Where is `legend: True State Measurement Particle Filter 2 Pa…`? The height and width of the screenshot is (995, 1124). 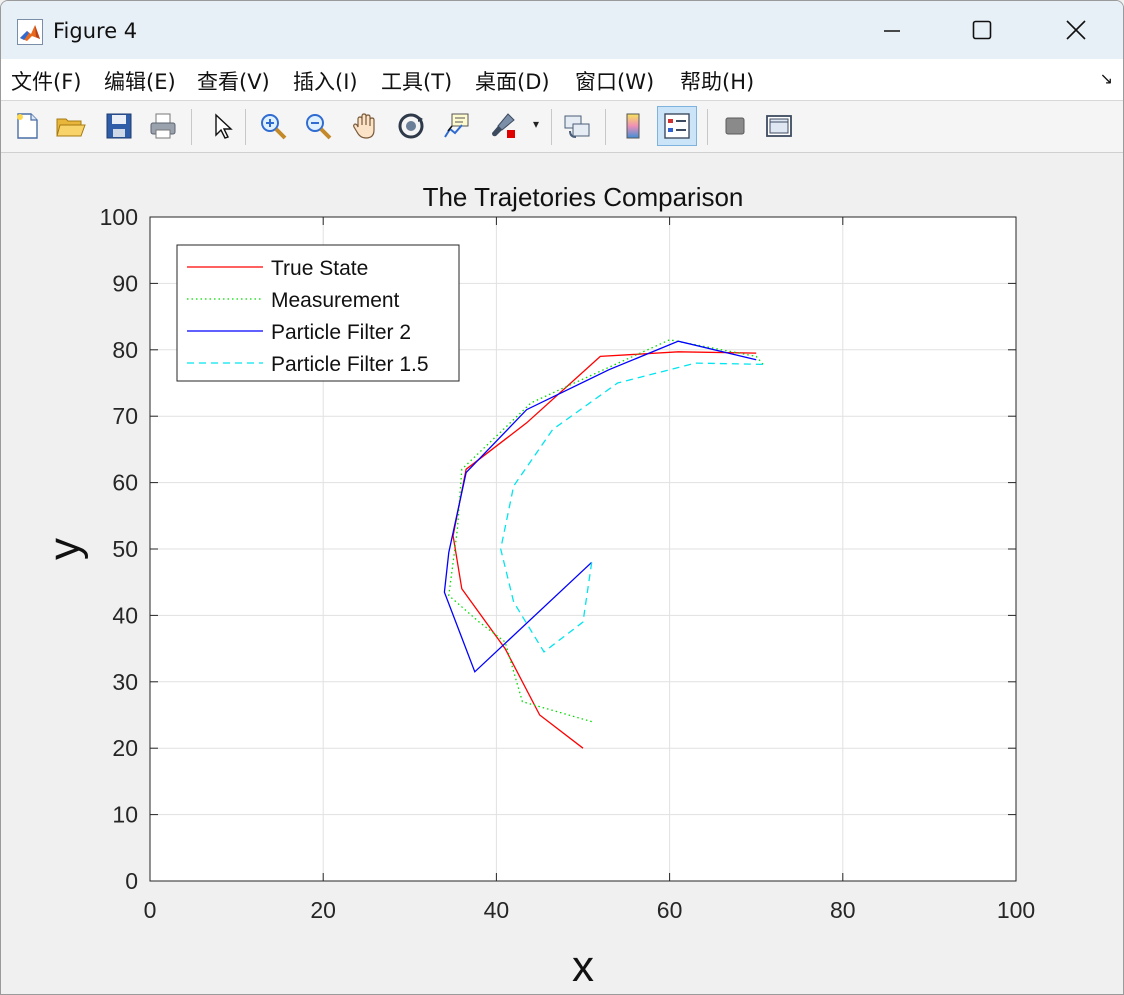
legend: True State Measurement Particle Filter 2 Pa… is located at coordinates (318, 313).